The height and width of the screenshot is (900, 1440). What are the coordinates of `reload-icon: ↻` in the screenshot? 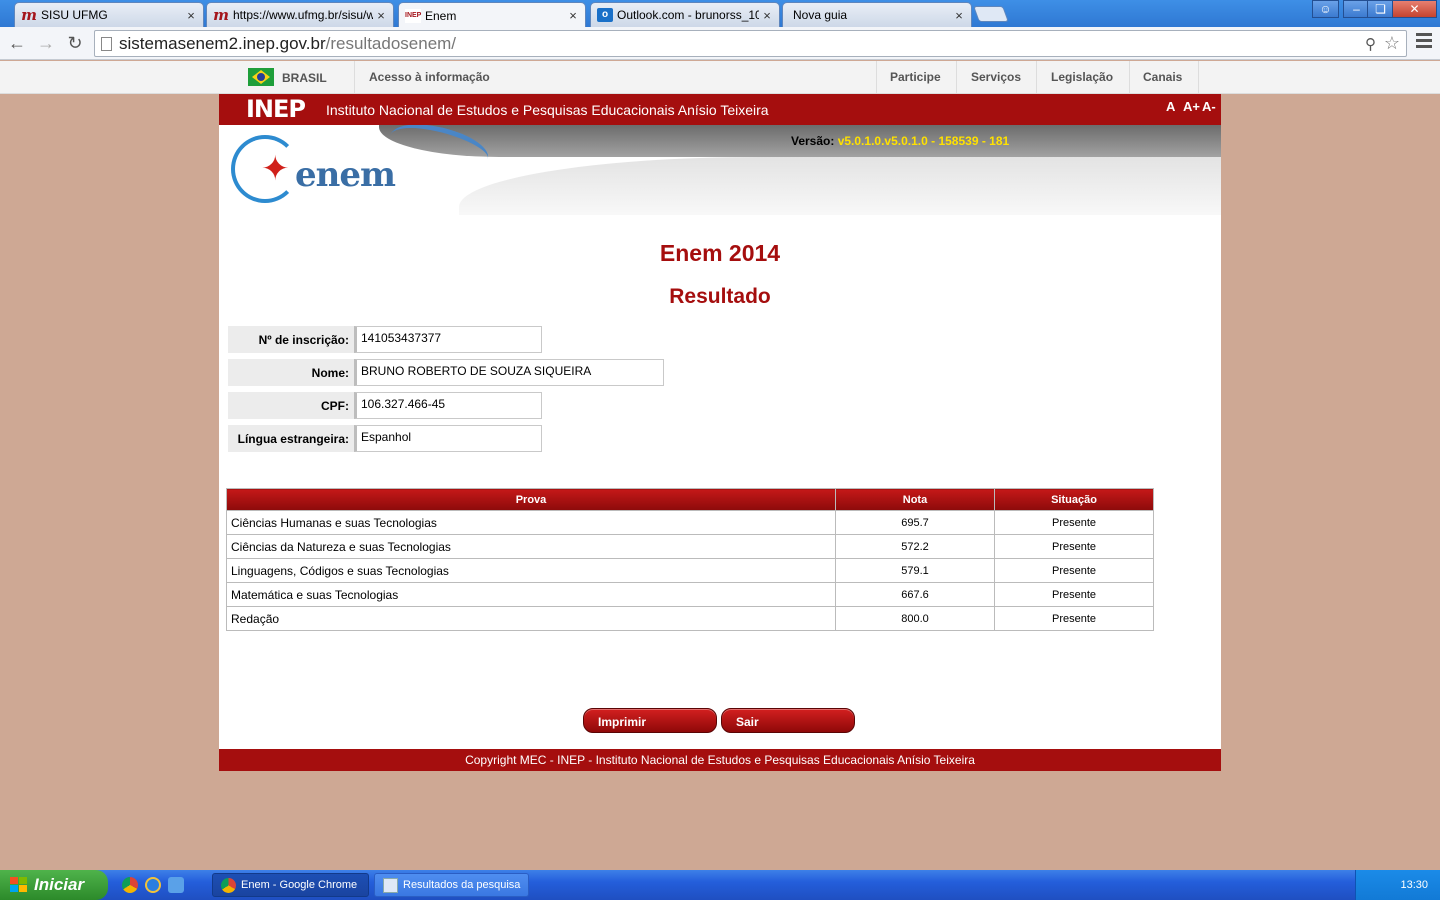 It's located at (75, 43).